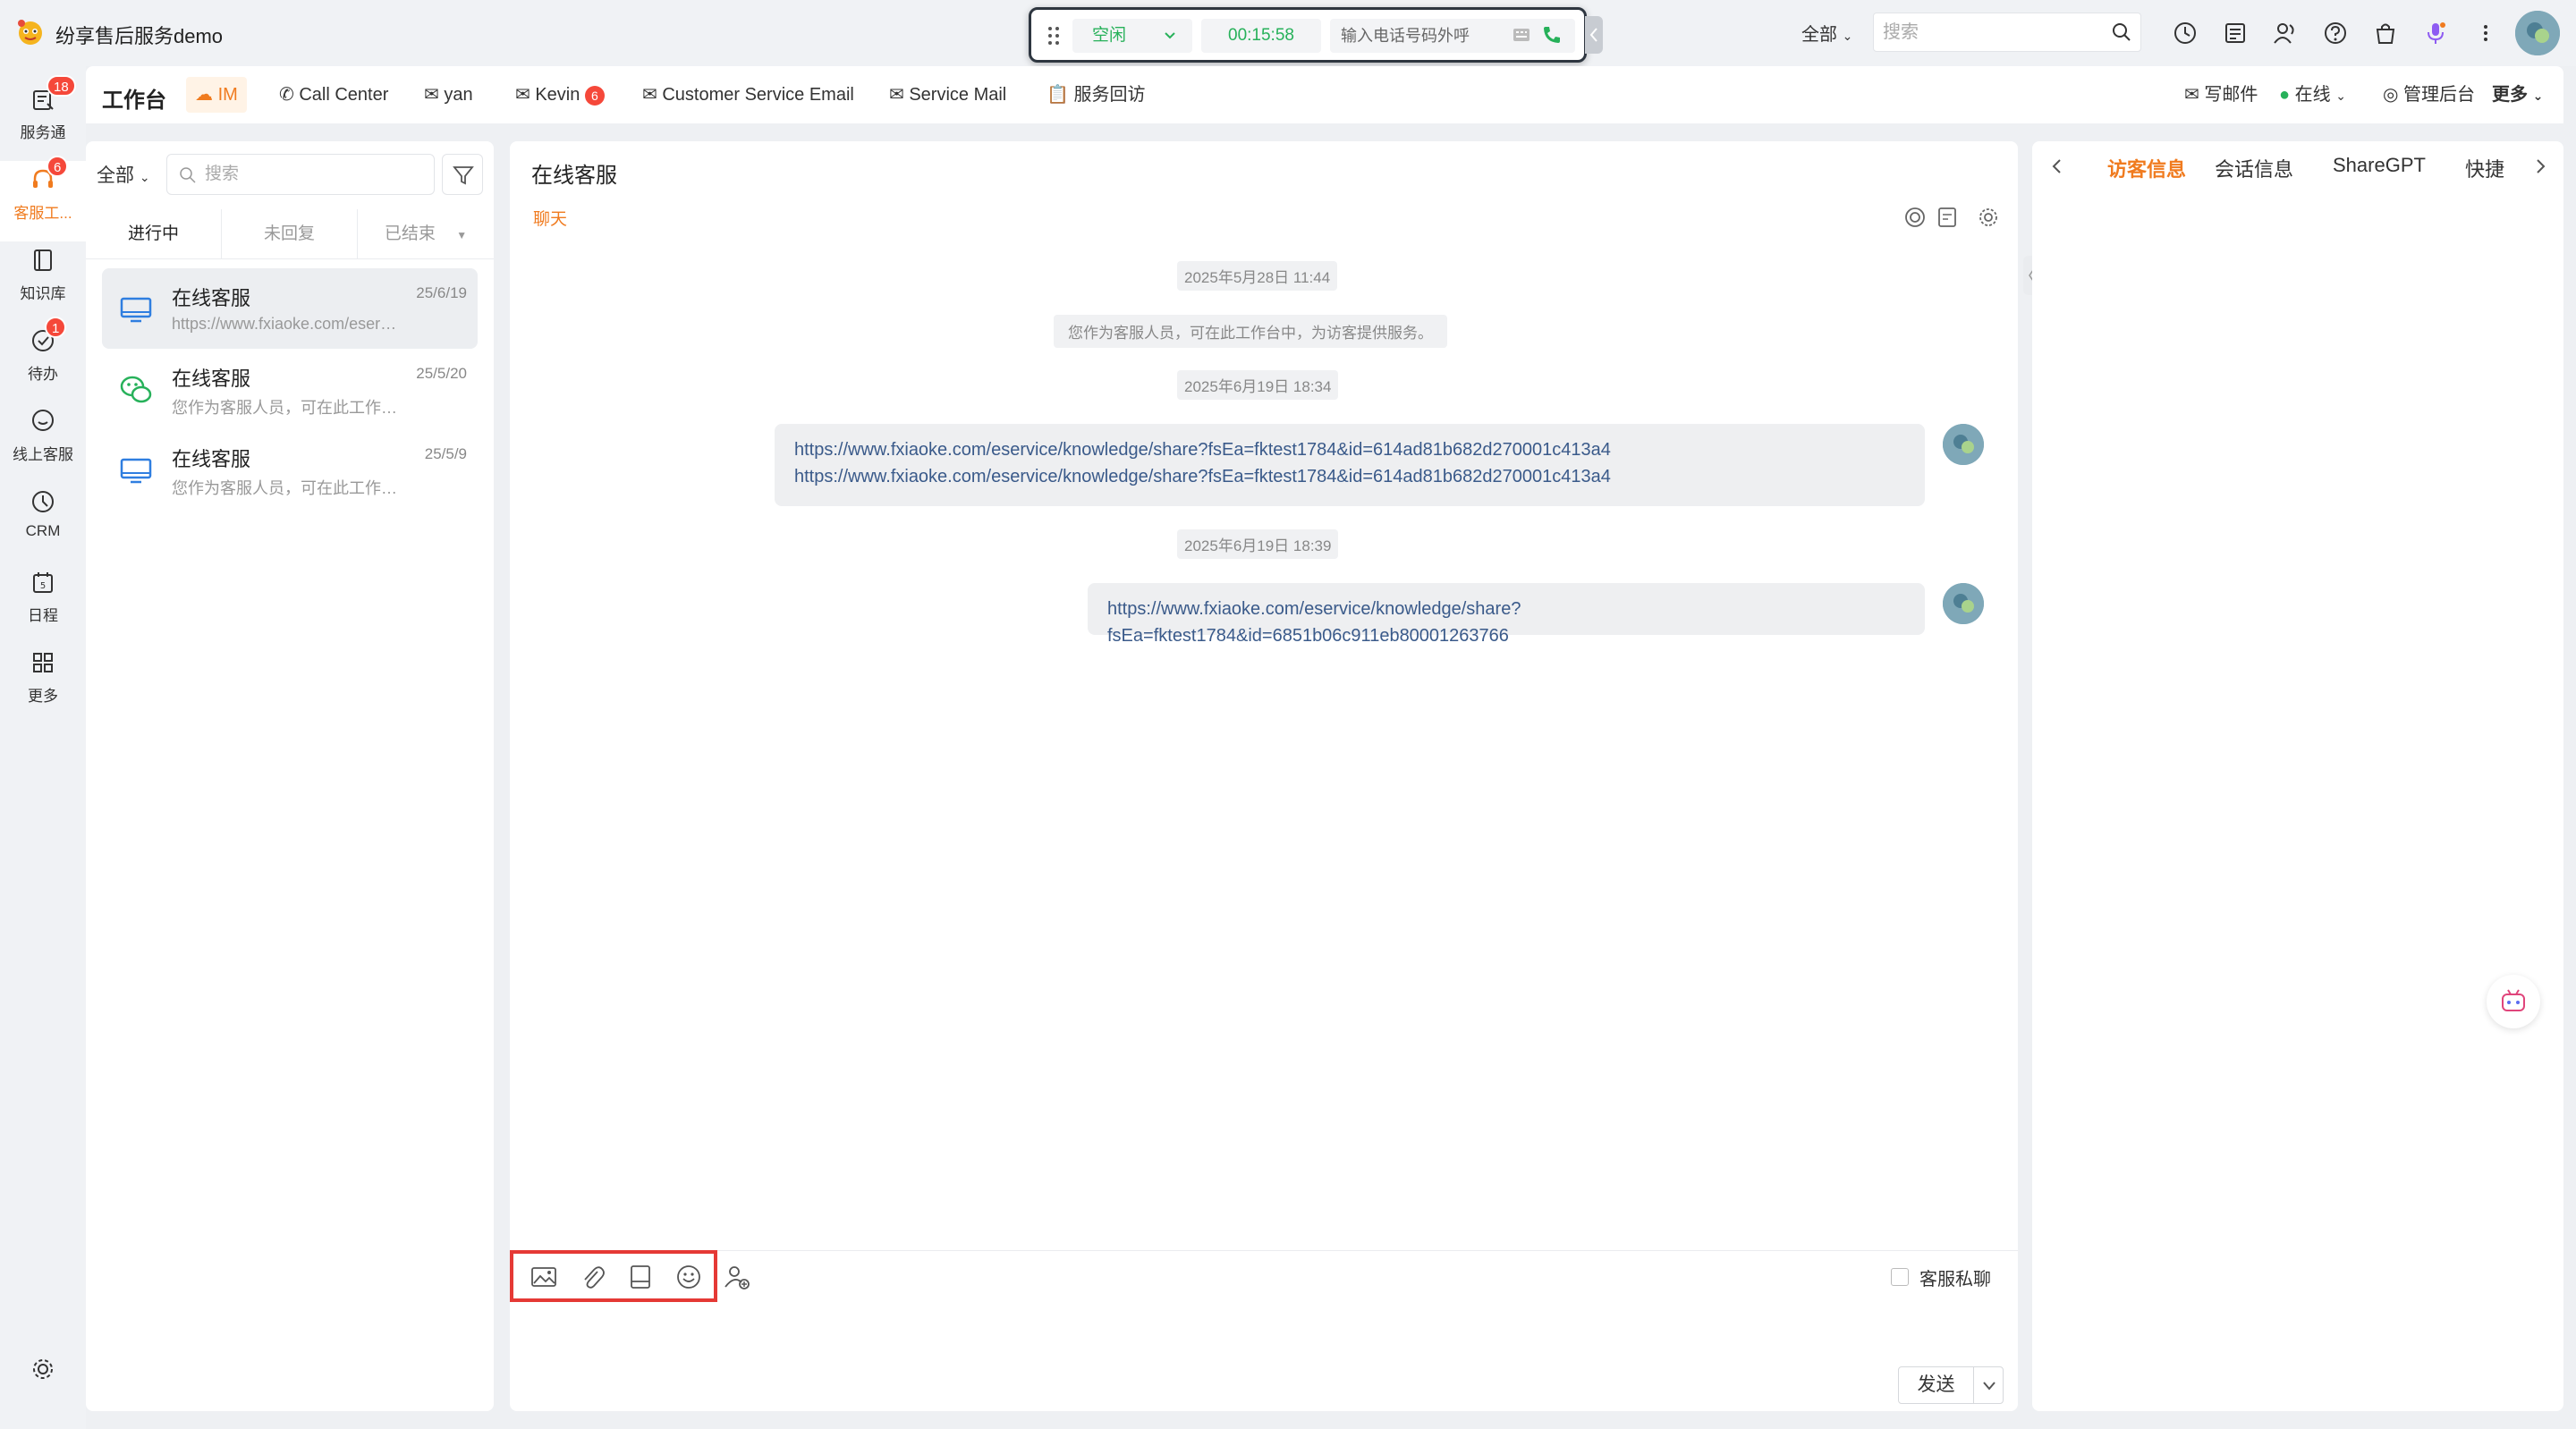 Image resolution: width=2576 pixels, height=1429 pixels. I want to click on phone-number-placeholder: 输入电话号码外呼, so click(1405, 36).